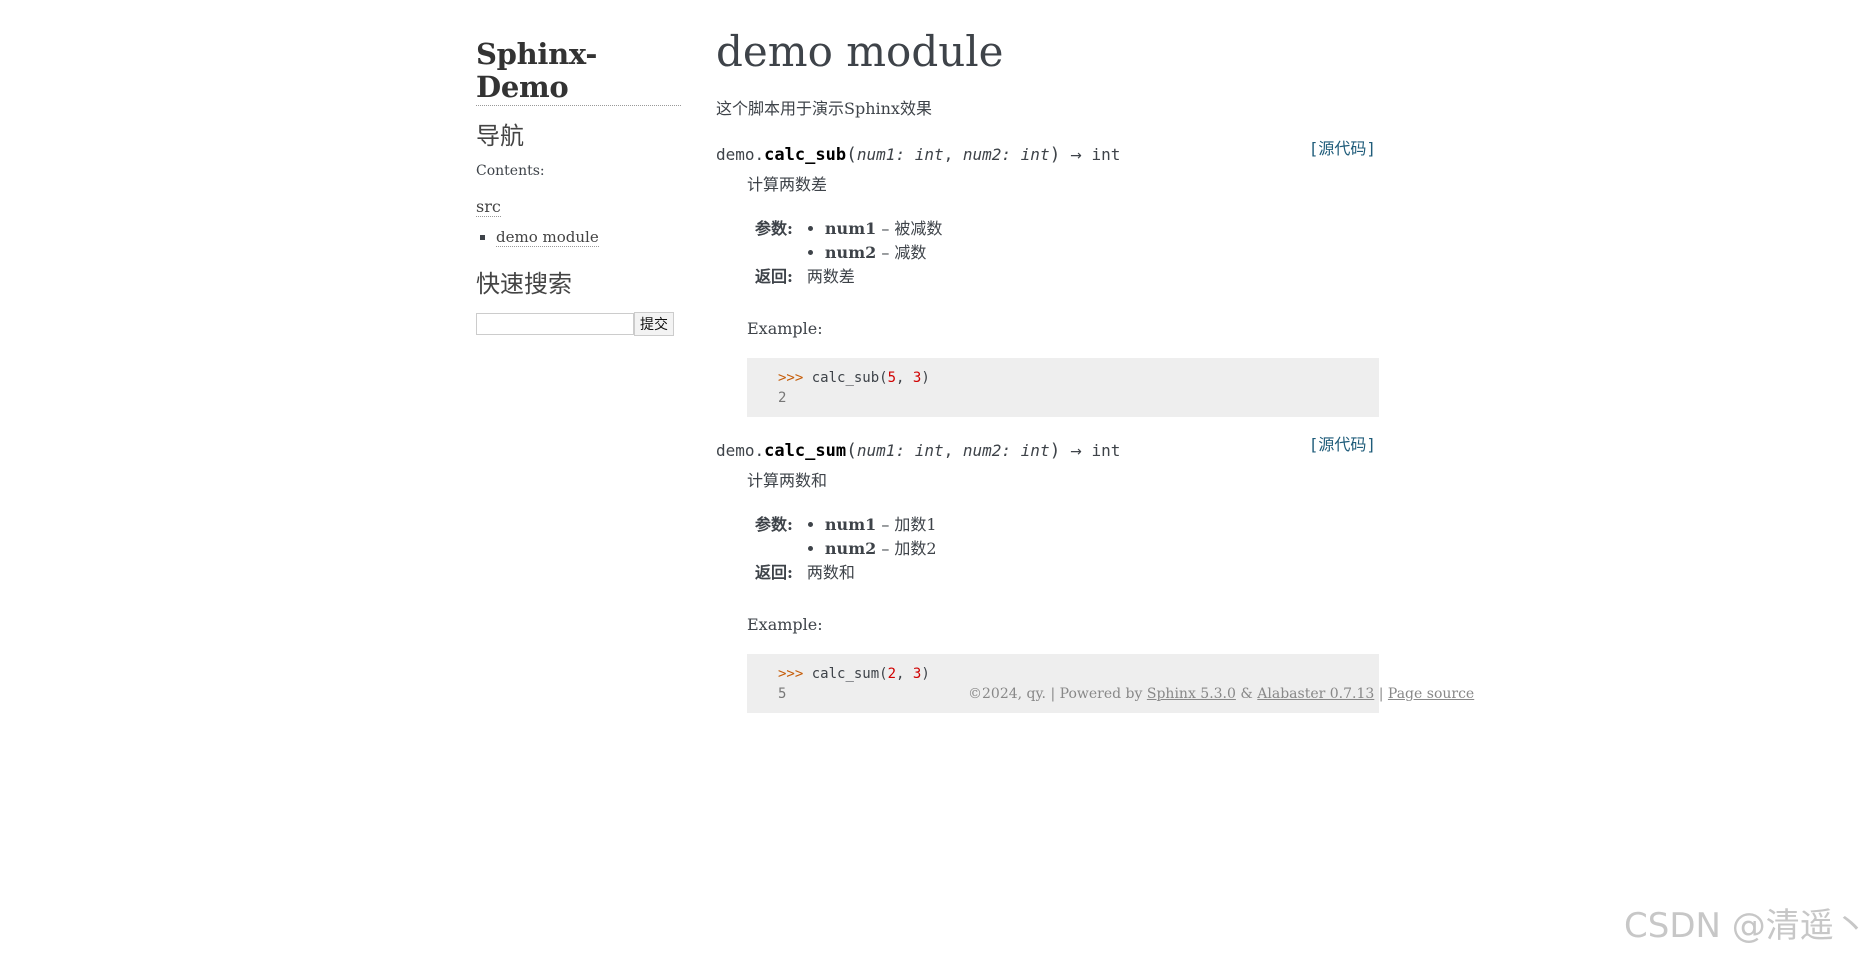 The width and height of the screenshot is (1872, 956). I want to click on param-item: num1 – 加数1, so click(881, 525).